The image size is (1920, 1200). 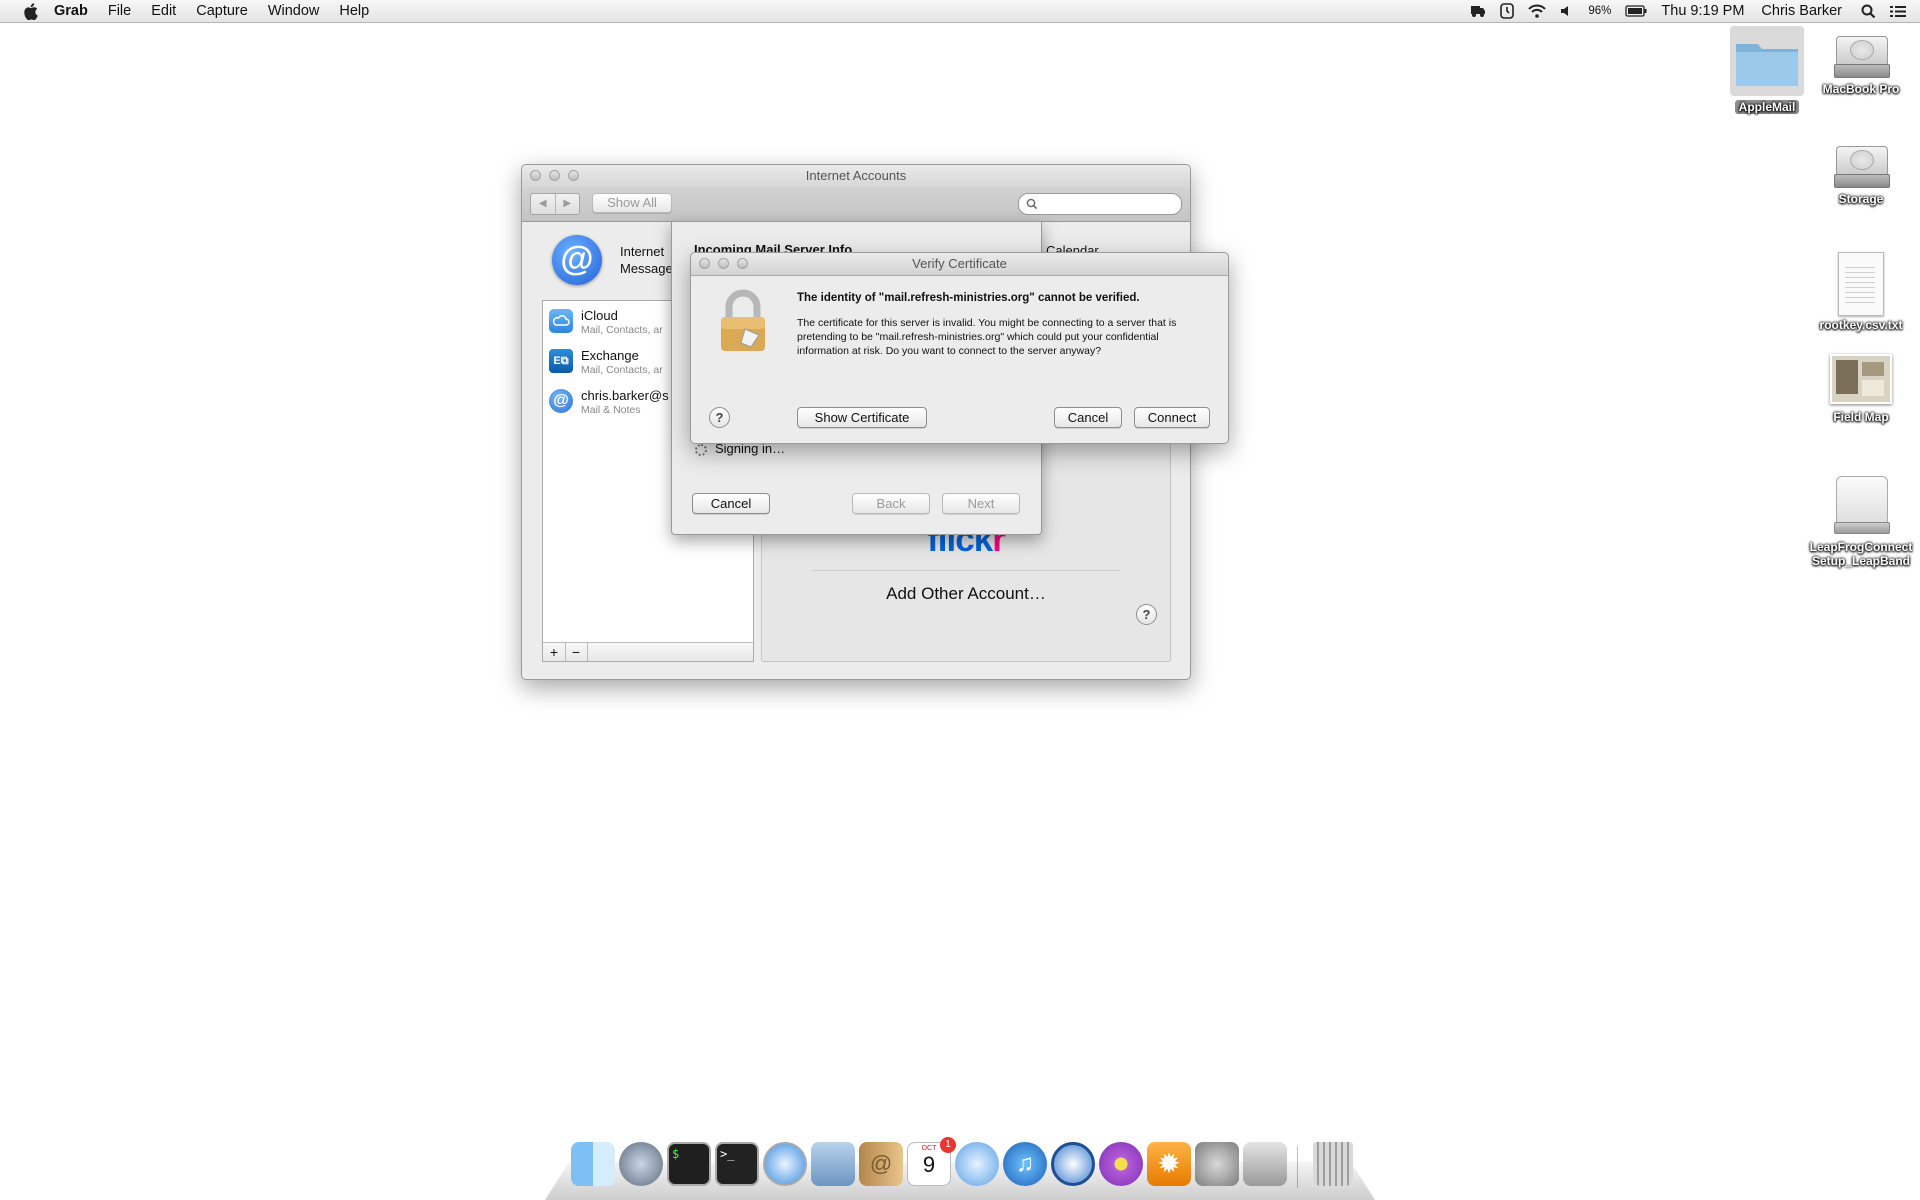 I want to click on desktop-icon-rootkey: rootkey.csv.txt, so click(x=1861, y=292).